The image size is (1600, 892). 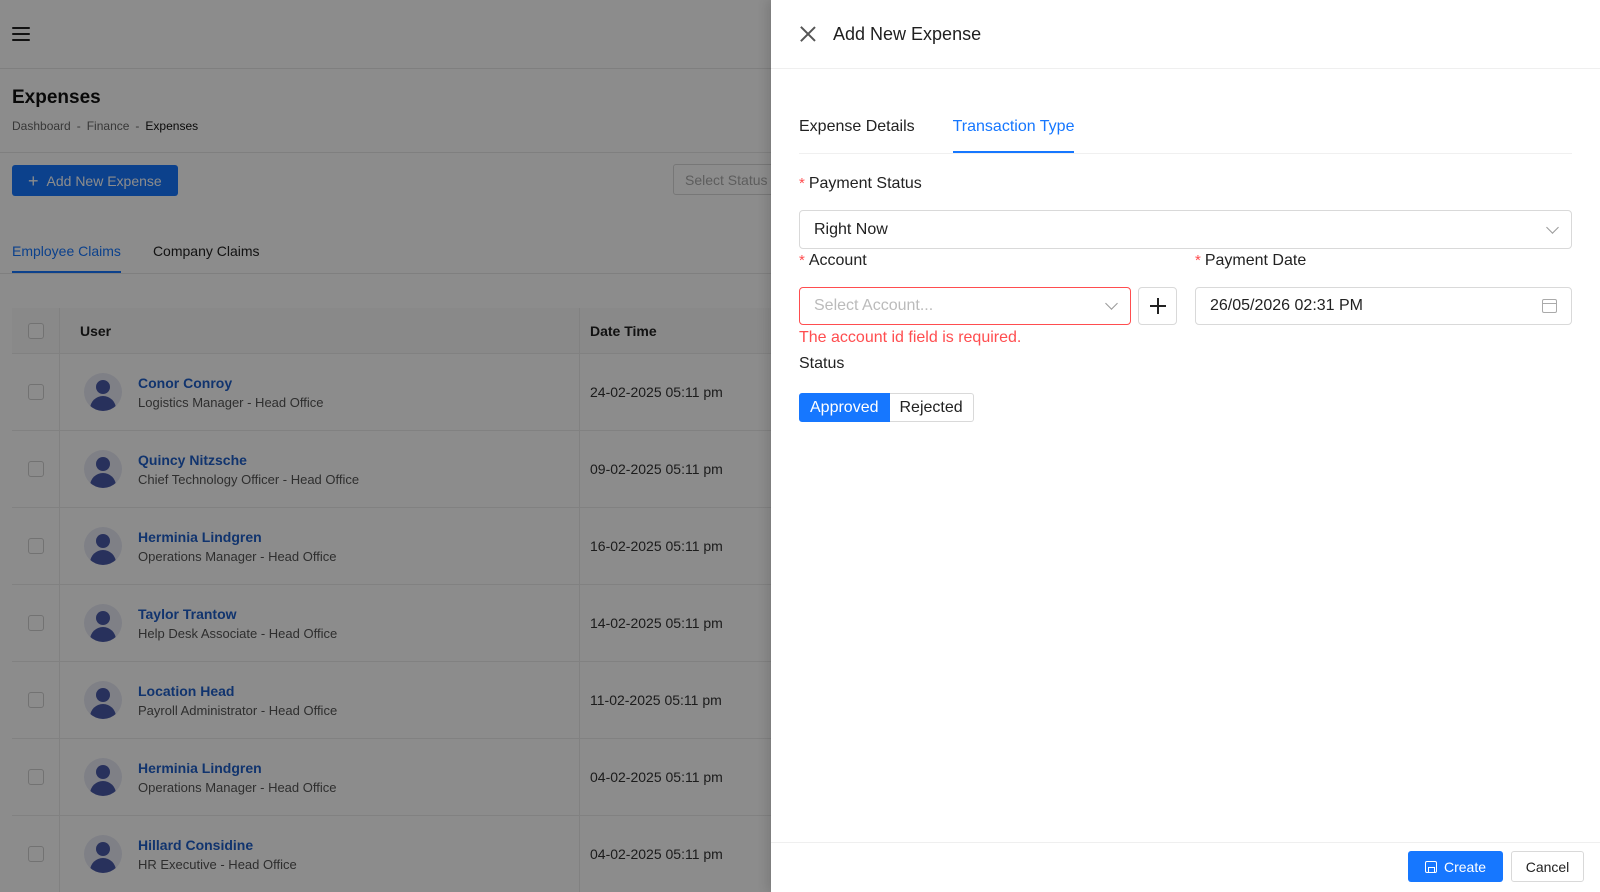 I want to click on cancel-button: Cancel, so click(x=1547, y=866).